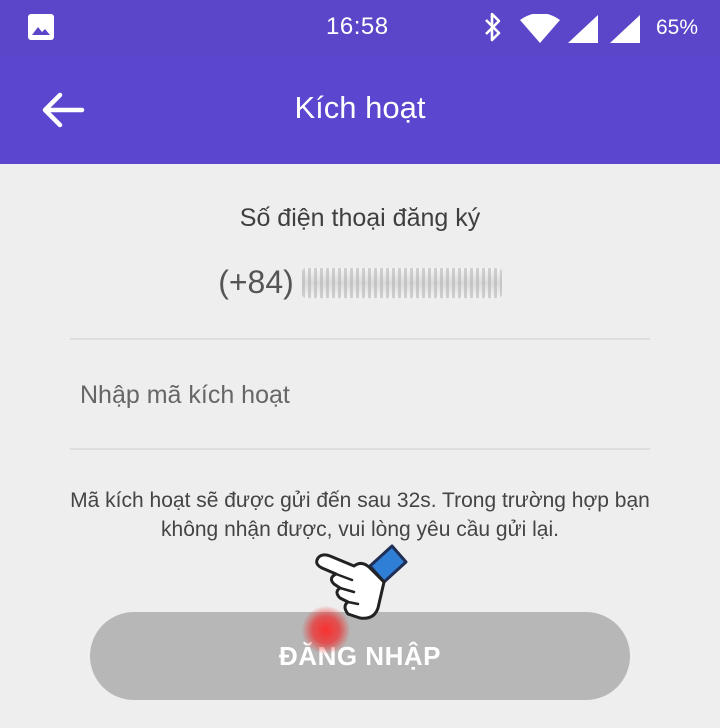 Image resolution: width=720 pixels, height=728 pixels. Describe the element at coordinates (540, 28) in the screenshot. I see `wifi-icon` at that location.